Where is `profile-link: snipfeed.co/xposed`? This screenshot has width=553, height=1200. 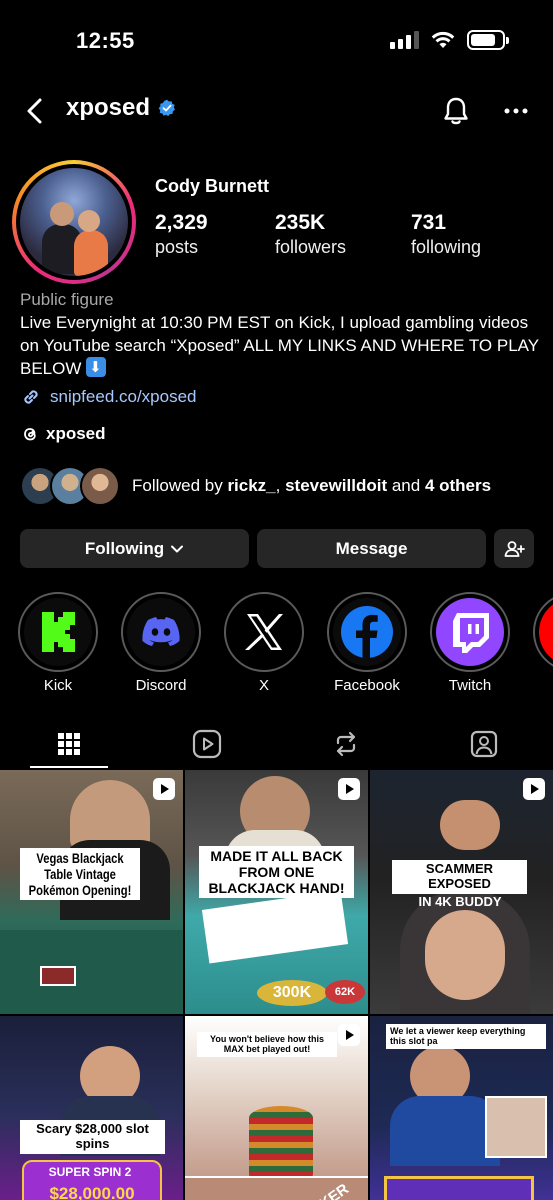 profile-link: snipfeed.co/xposed is located at coordinates (108, 397).